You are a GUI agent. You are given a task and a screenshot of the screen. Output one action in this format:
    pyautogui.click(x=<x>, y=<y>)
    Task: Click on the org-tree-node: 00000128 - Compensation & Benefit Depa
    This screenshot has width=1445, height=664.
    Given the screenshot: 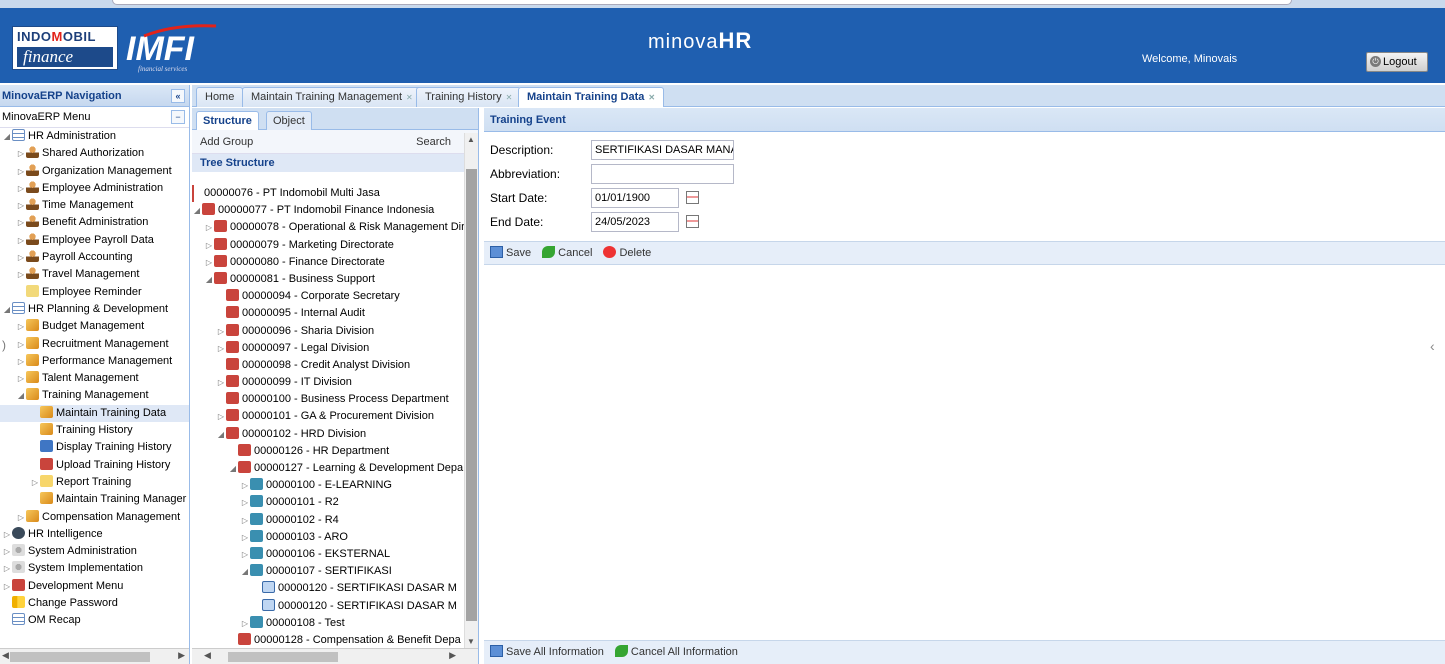 What is the action you would take?
    pyautogui.click(x=328, y=640)
    